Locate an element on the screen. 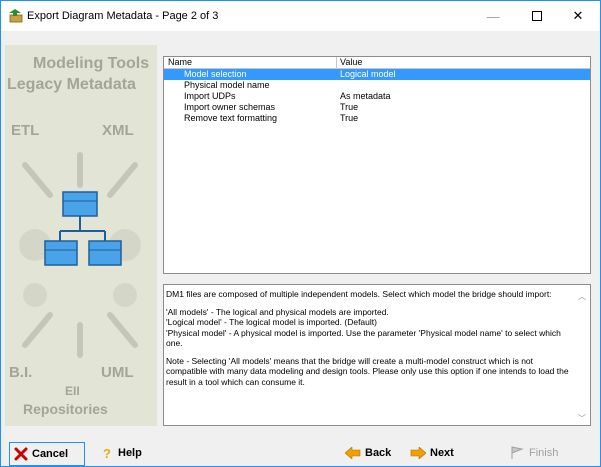 This screenshot has width=601, height=467. back-button-label: Back is located at coordinates (378, 453).